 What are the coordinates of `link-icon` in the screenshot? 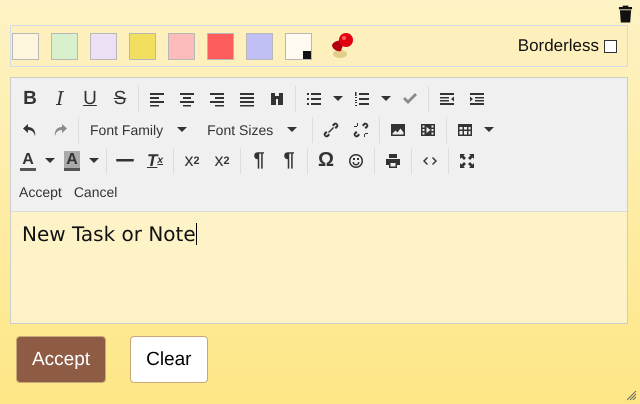 It's located at (331, 130).